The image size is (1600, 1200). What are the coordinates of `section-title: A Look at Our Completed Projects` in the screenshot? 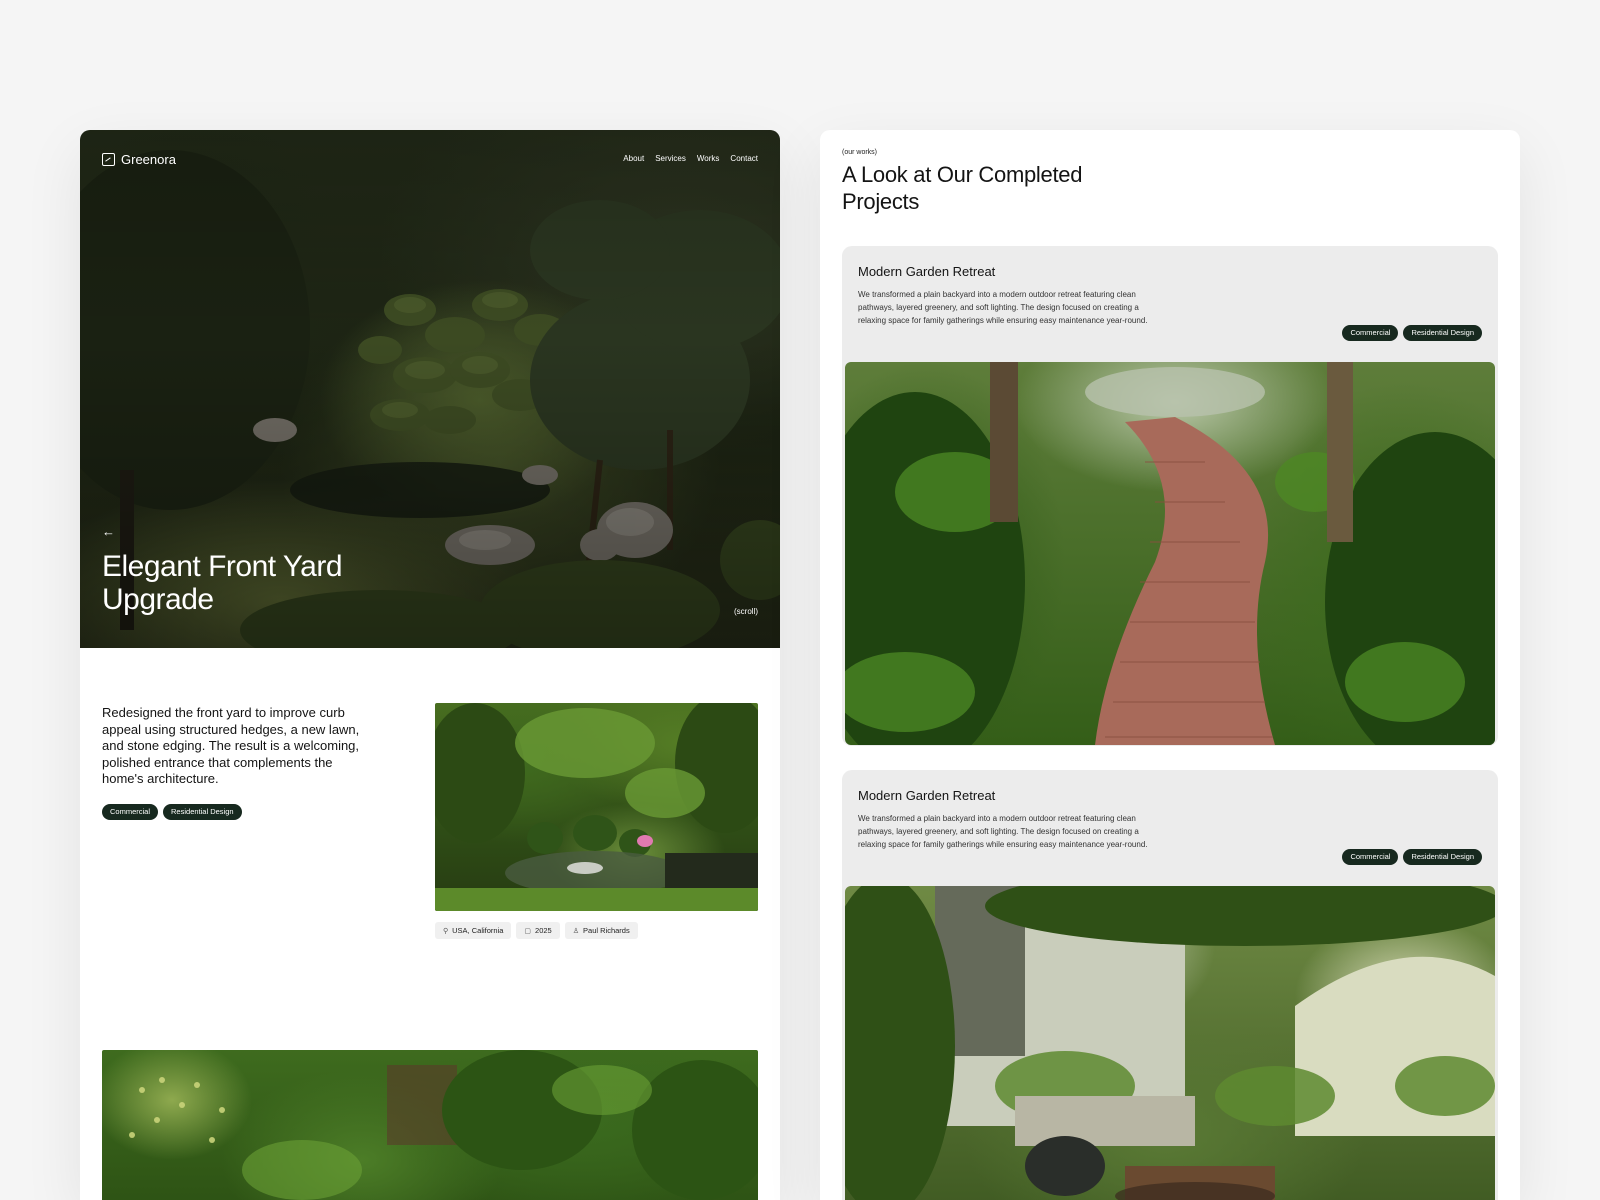 It's located at (962, 188).